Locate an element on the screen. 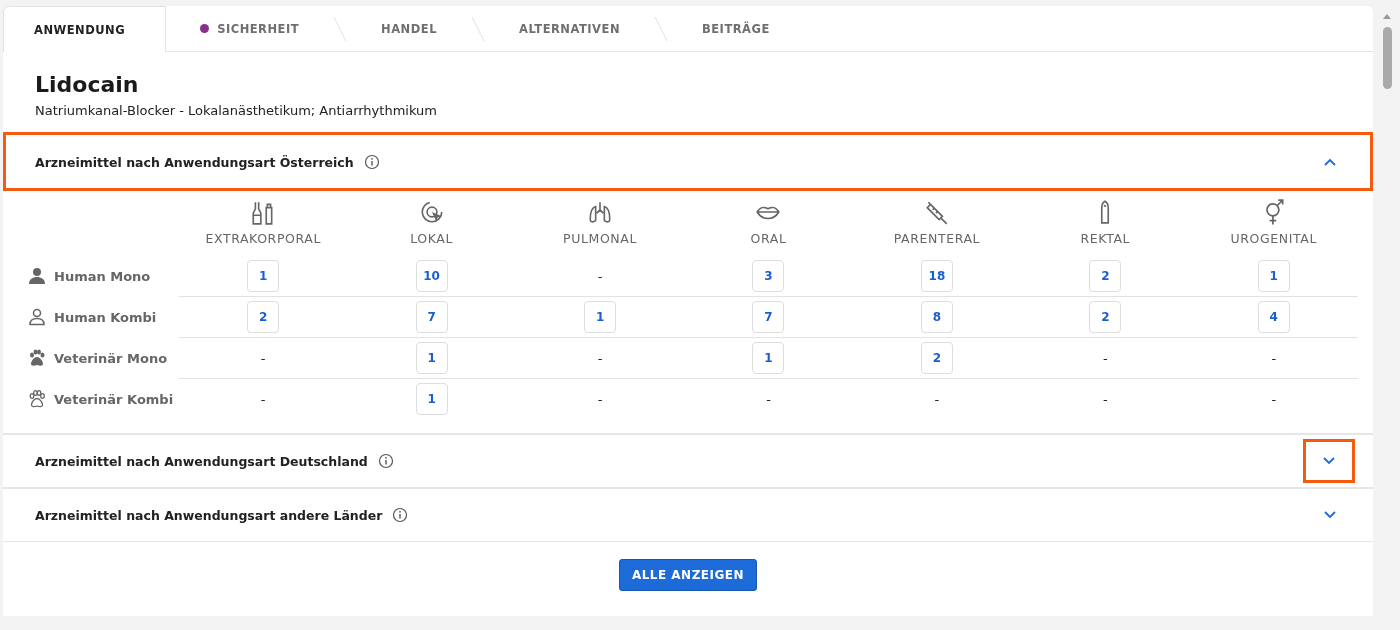  drug-subtitle: Natriumkanal-Blocker - Lokalanästhetikum; Antiarrhythmikum is located at coordinates (236, 110).